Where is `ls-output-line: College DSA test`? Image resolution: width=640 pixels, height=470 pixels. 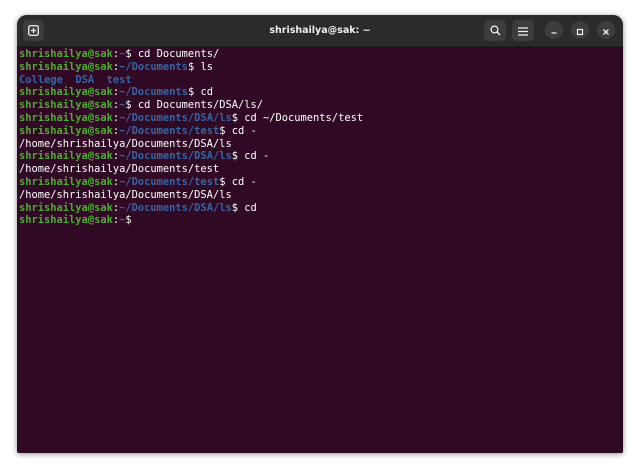
ls-output-line: College DSA test is located at coordinates (320, 80).